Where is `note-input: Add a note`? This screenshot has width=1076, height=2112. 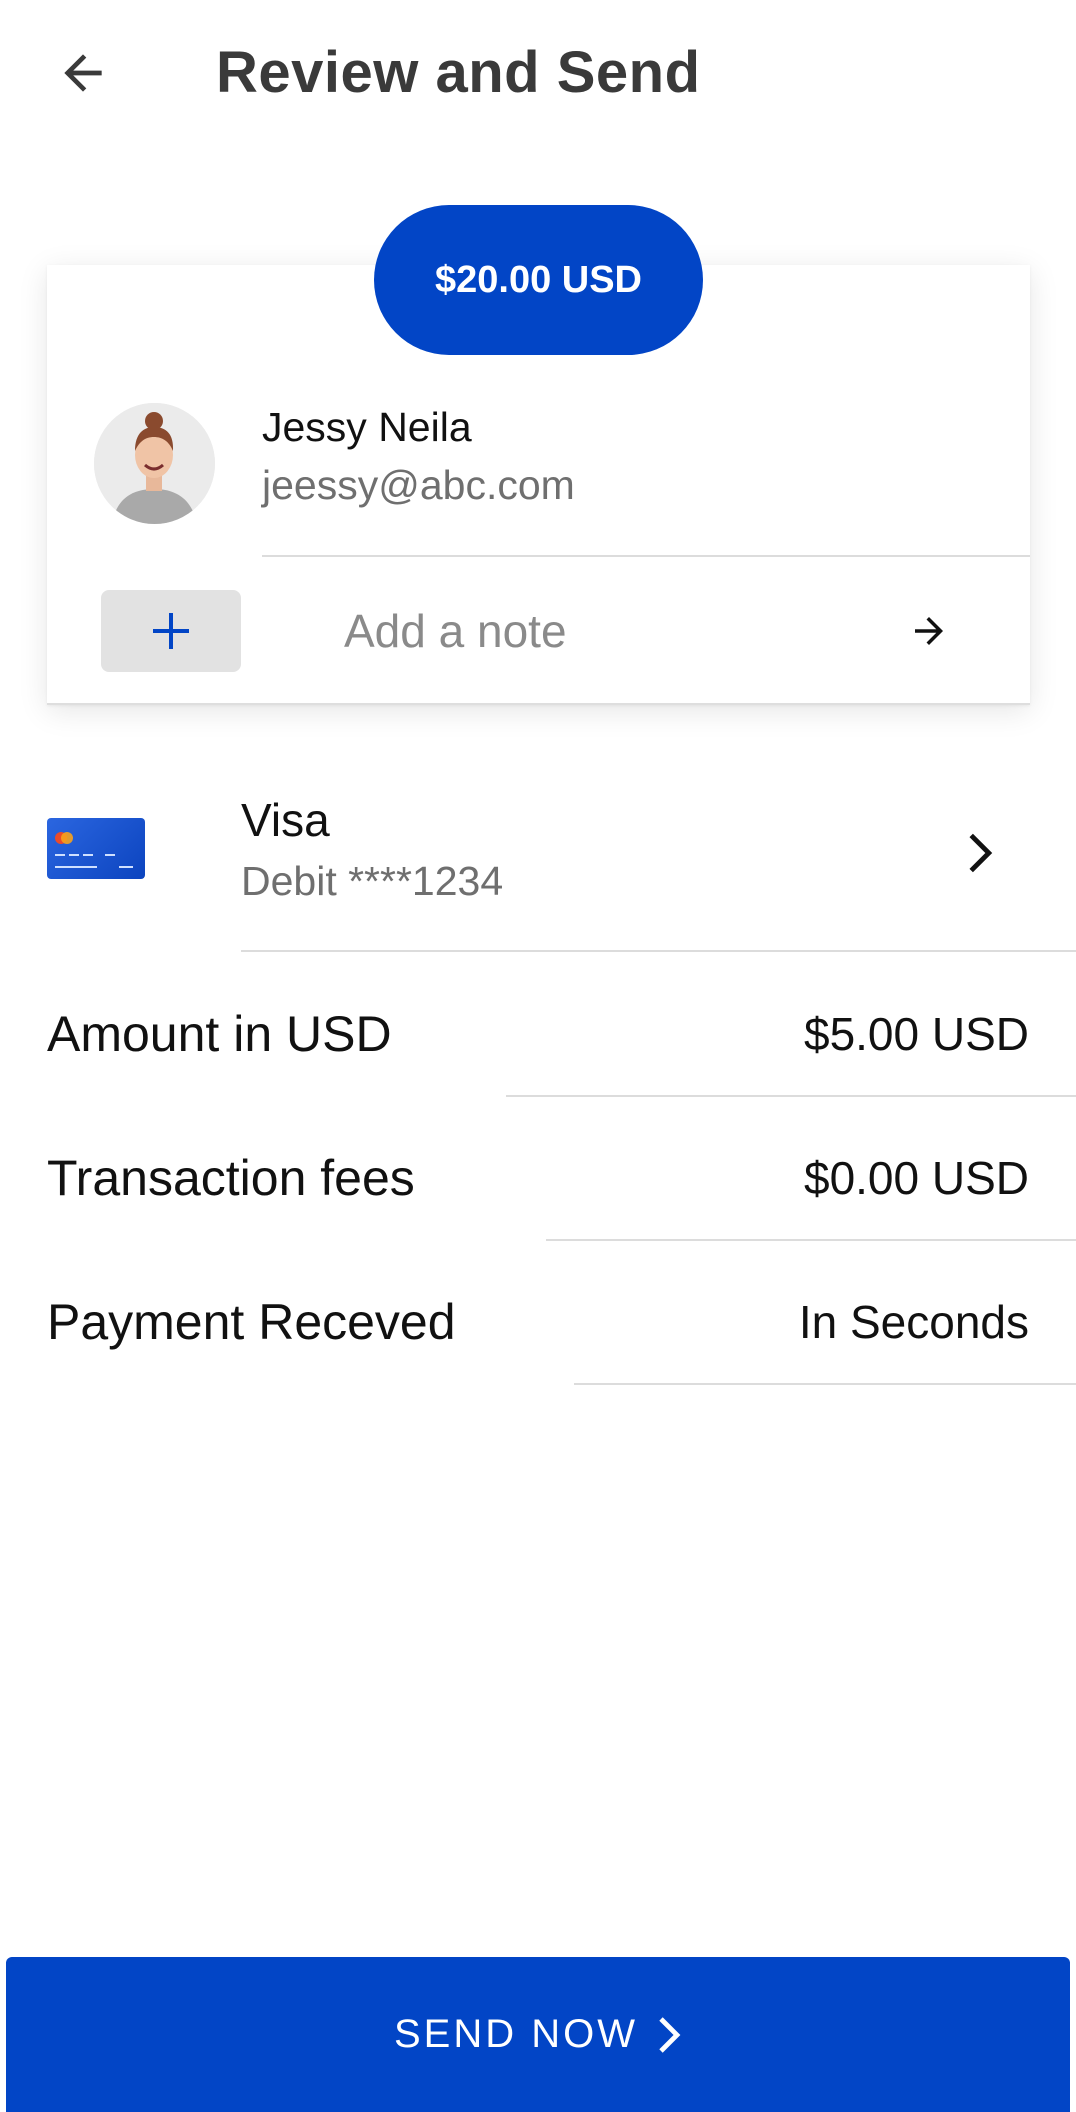
note-input: Add a note is located at coordinates (455, 631).